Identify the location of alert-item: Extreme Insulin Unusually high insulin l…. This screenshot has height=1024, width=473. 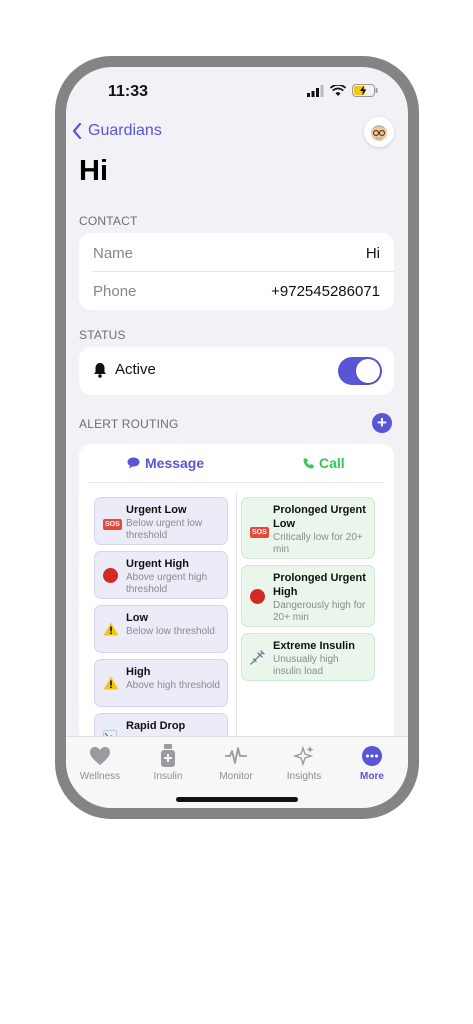
(308, 657).